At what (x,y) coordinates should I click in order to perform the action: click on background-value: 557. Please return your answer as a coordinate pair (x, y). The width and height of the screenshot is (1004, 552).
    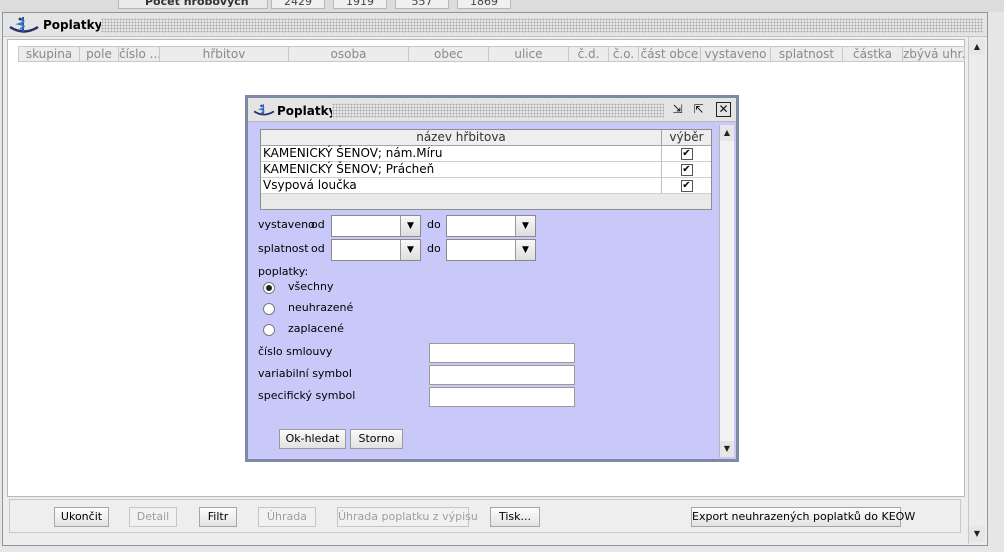
    Looking at the image, I should click on (422, 4).